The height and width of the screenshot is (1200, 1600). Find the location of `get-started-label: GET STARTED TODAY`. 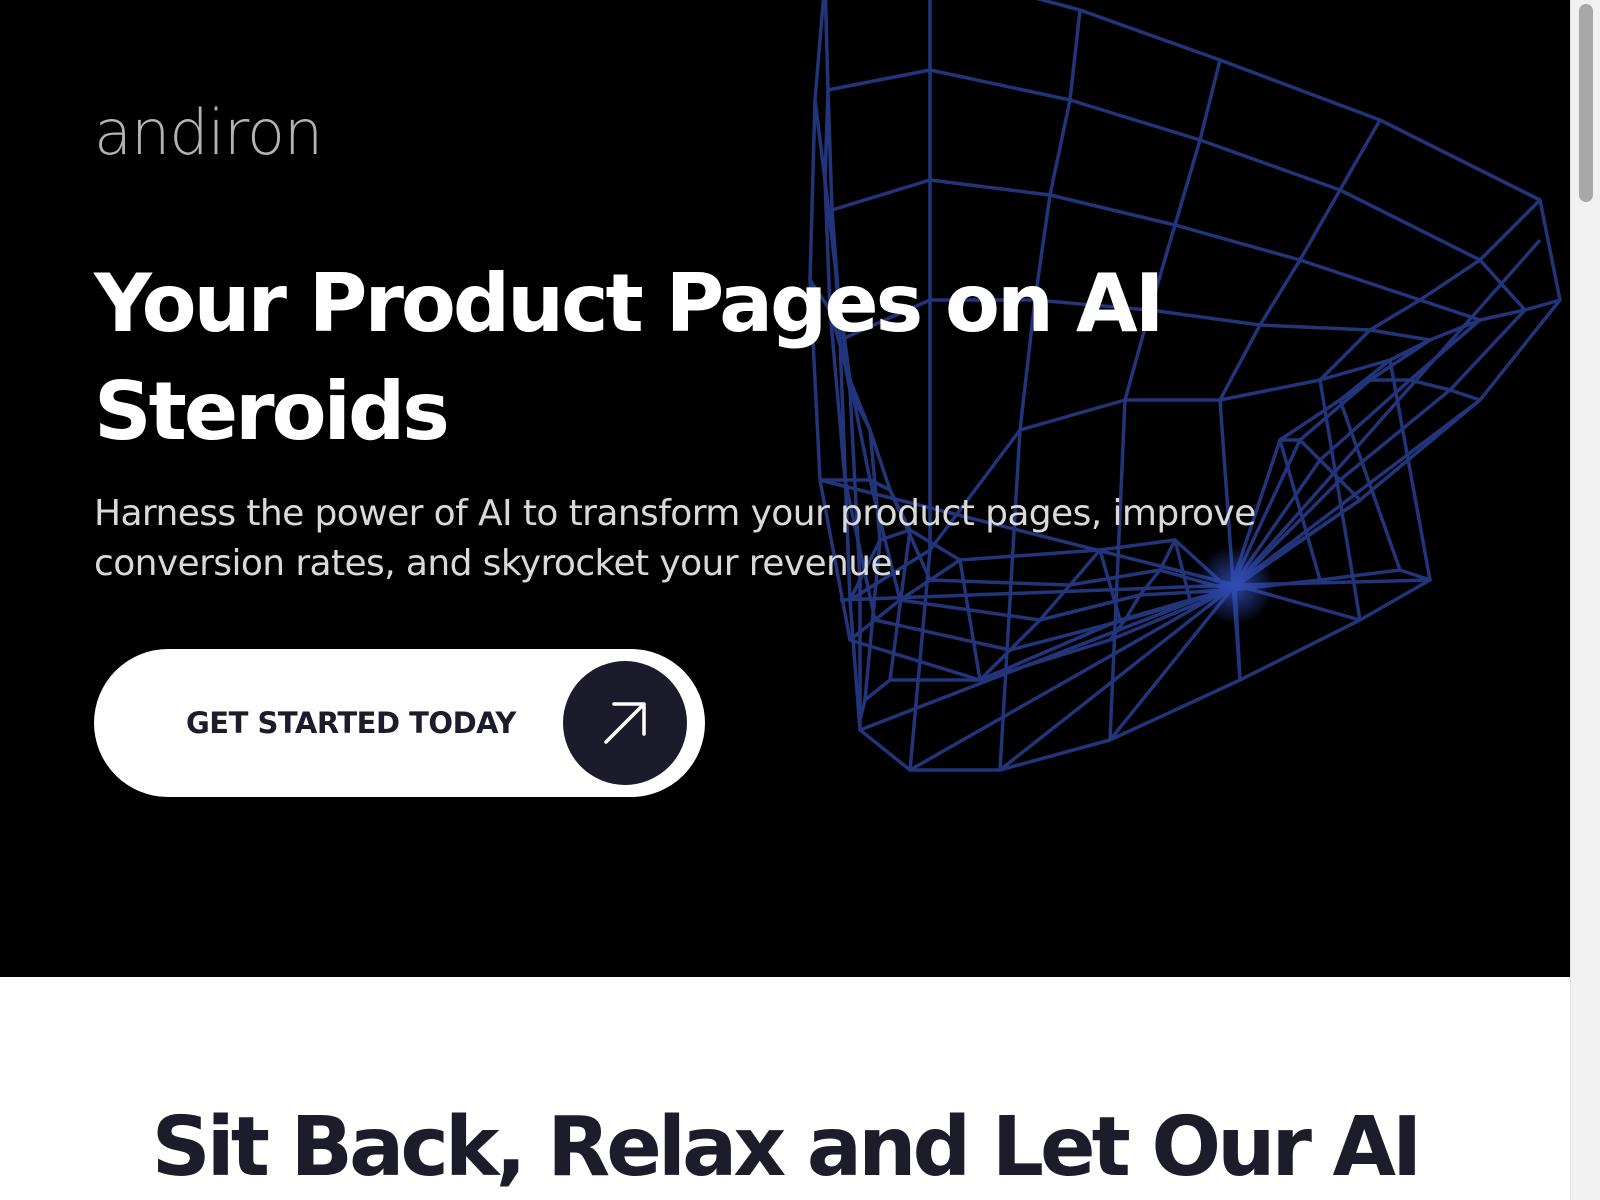

get-started-label: GET STARTED TODAY is located at coordinates (351, 723).